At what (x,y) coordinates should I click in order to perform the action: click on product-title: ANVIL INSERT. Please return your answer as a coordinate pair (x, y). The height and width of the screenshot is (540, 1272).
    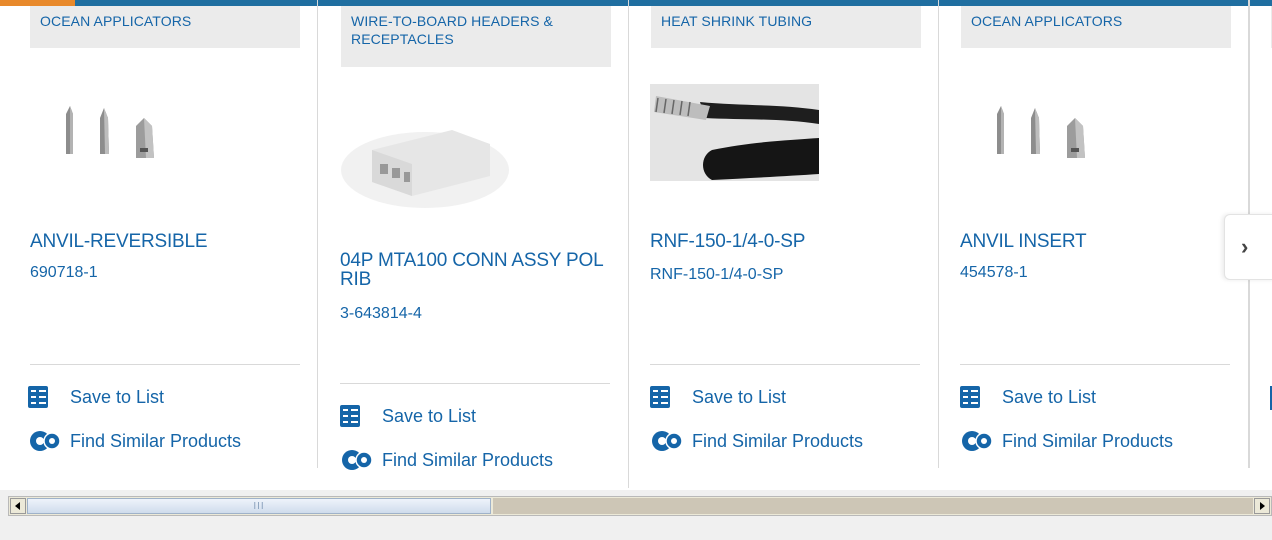
    Looking at the image, I should click on (1094, 242).